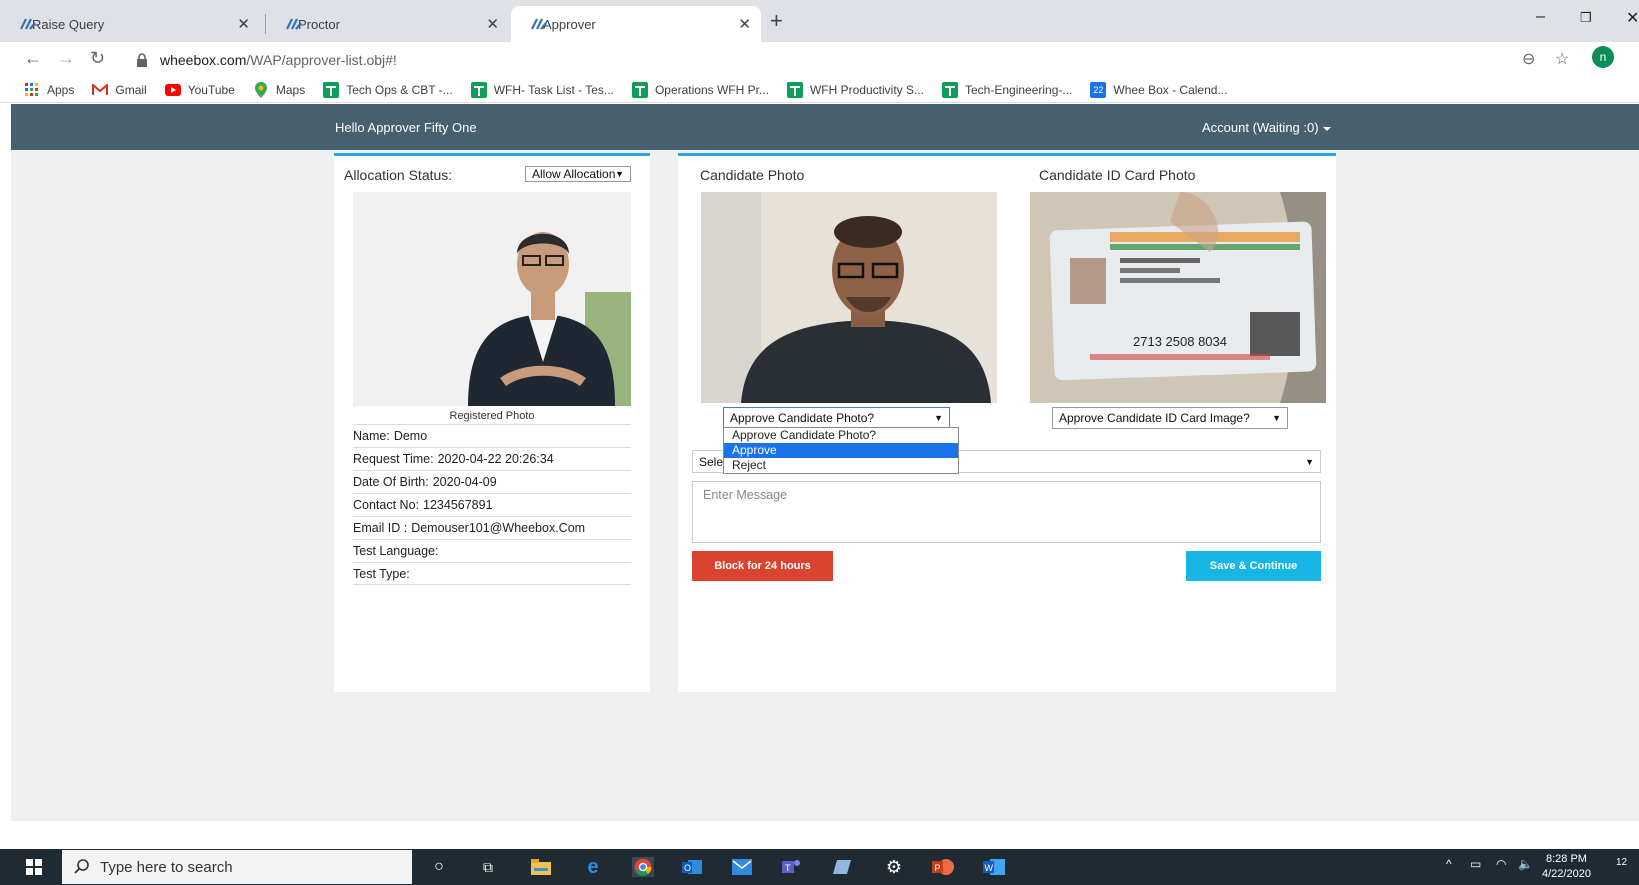 This screenshot has height=885, width=1639. I want to click on back-arrow-icon: ←, so click(33, 58).